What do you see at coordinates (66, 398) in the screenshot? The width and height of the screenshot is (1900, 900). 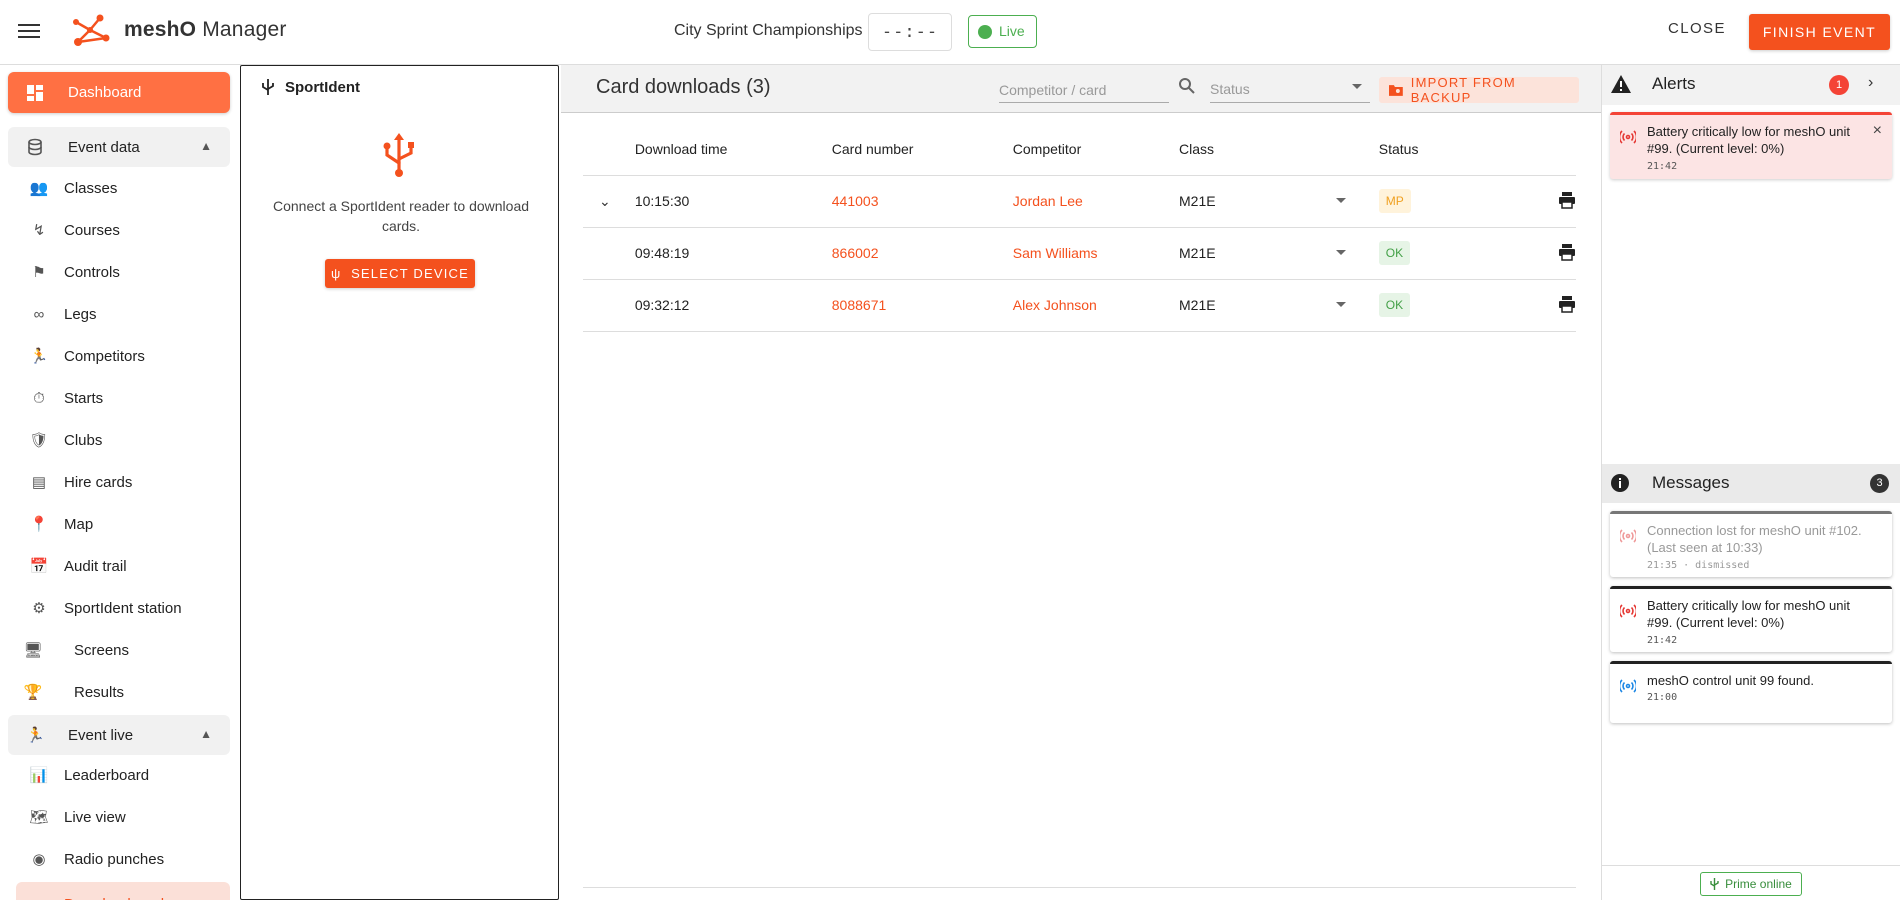 I see `sidebar-item-starts: ⏱ Starts` at bounding box center [66, 398].